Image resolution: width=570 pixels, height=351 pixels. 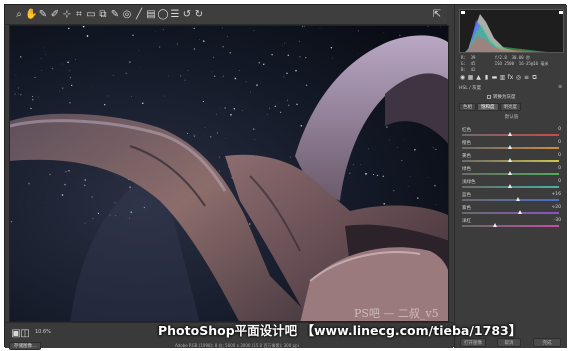 What do you see at coordinates (462, 78) in the screenshot?
I see `basic-panel-icon: ◉` at bounding box center [462, 78].